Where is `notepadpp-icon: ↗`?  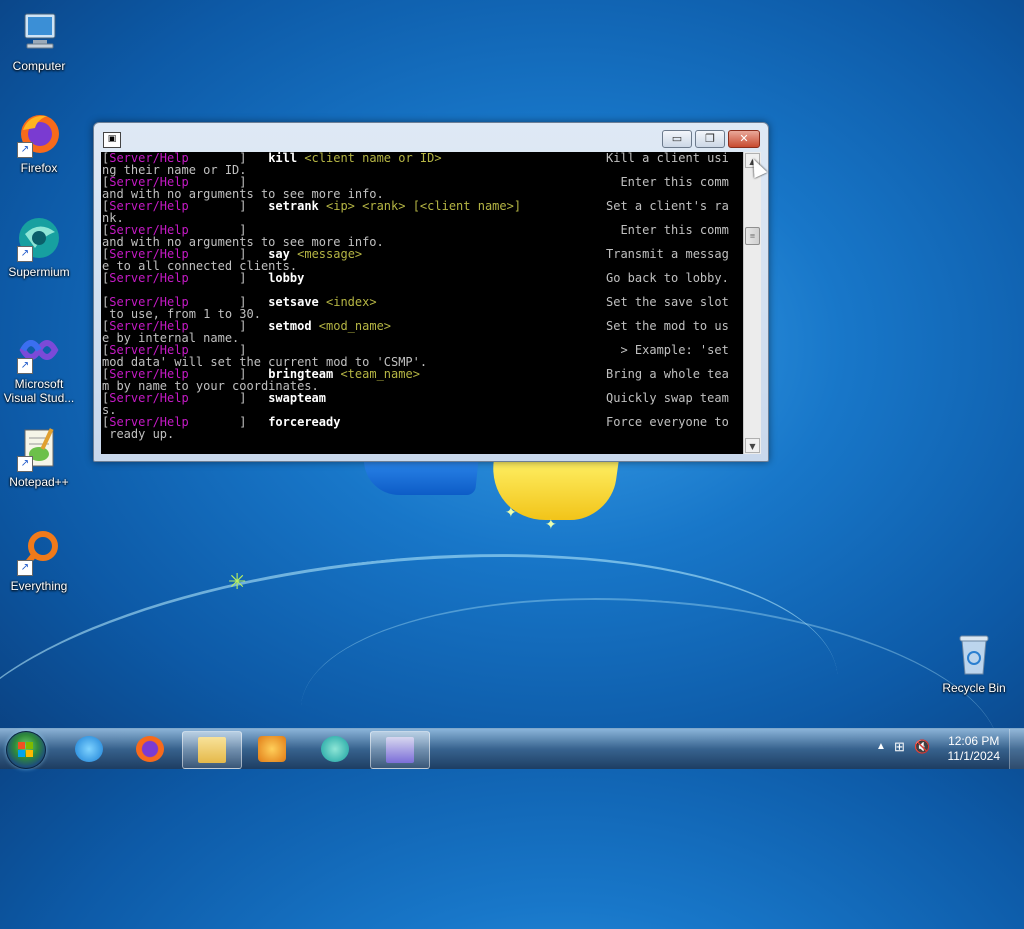
notepadpp-icon: ↗ is located at coordinates (39, 448).